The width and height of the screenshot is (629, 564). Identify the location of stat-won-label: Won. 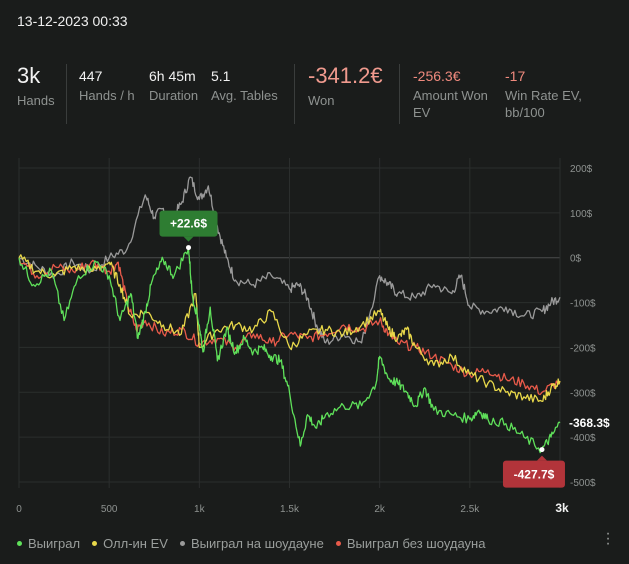
(321, 100).